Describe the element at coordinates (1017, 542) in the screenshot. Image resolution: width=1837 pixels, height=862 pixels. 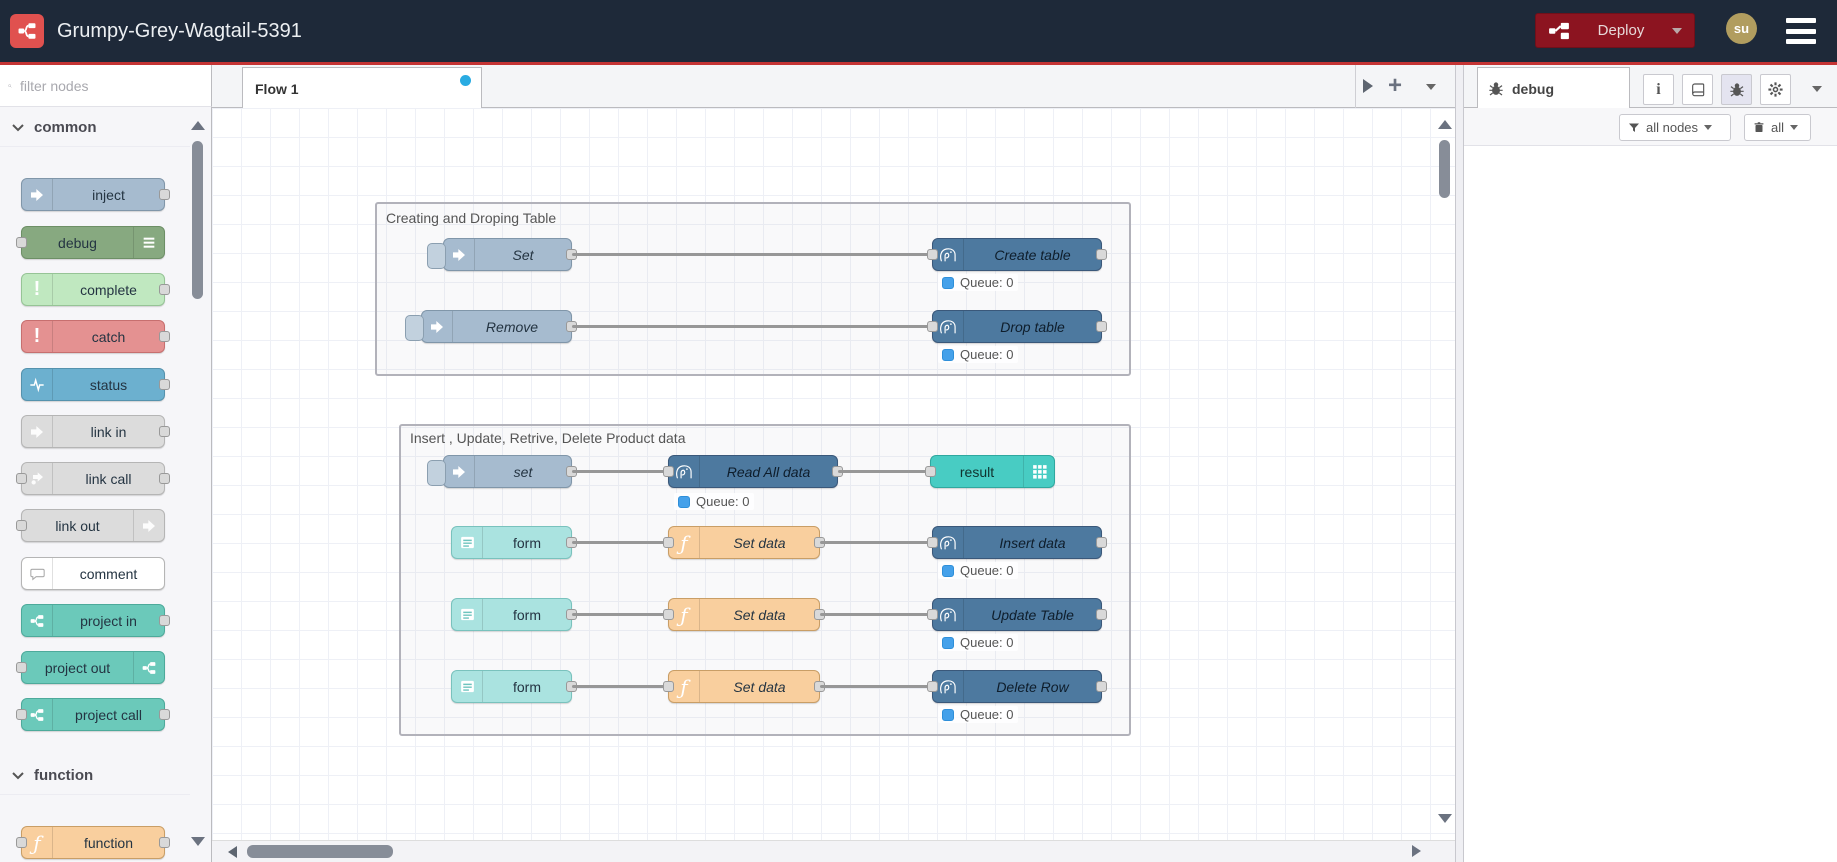
I see `node-insert-data: Insert data` at that location.